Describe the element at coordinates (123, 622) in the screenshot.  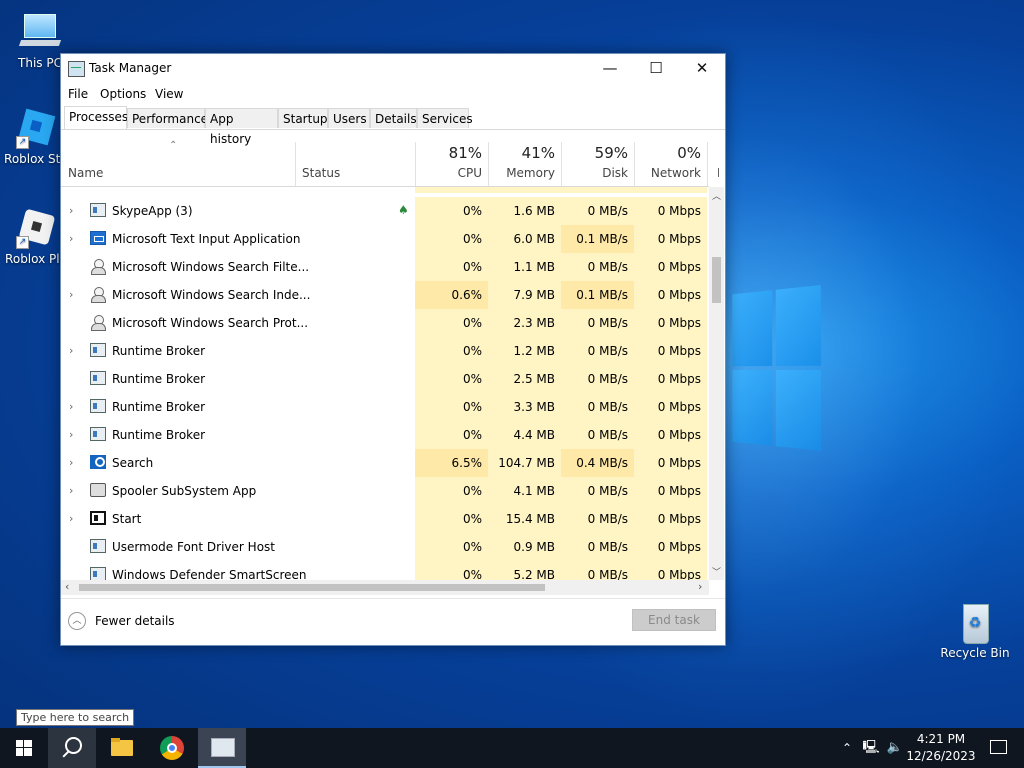
I see `fewer-details-button: ︿ Fewer details` at that location.